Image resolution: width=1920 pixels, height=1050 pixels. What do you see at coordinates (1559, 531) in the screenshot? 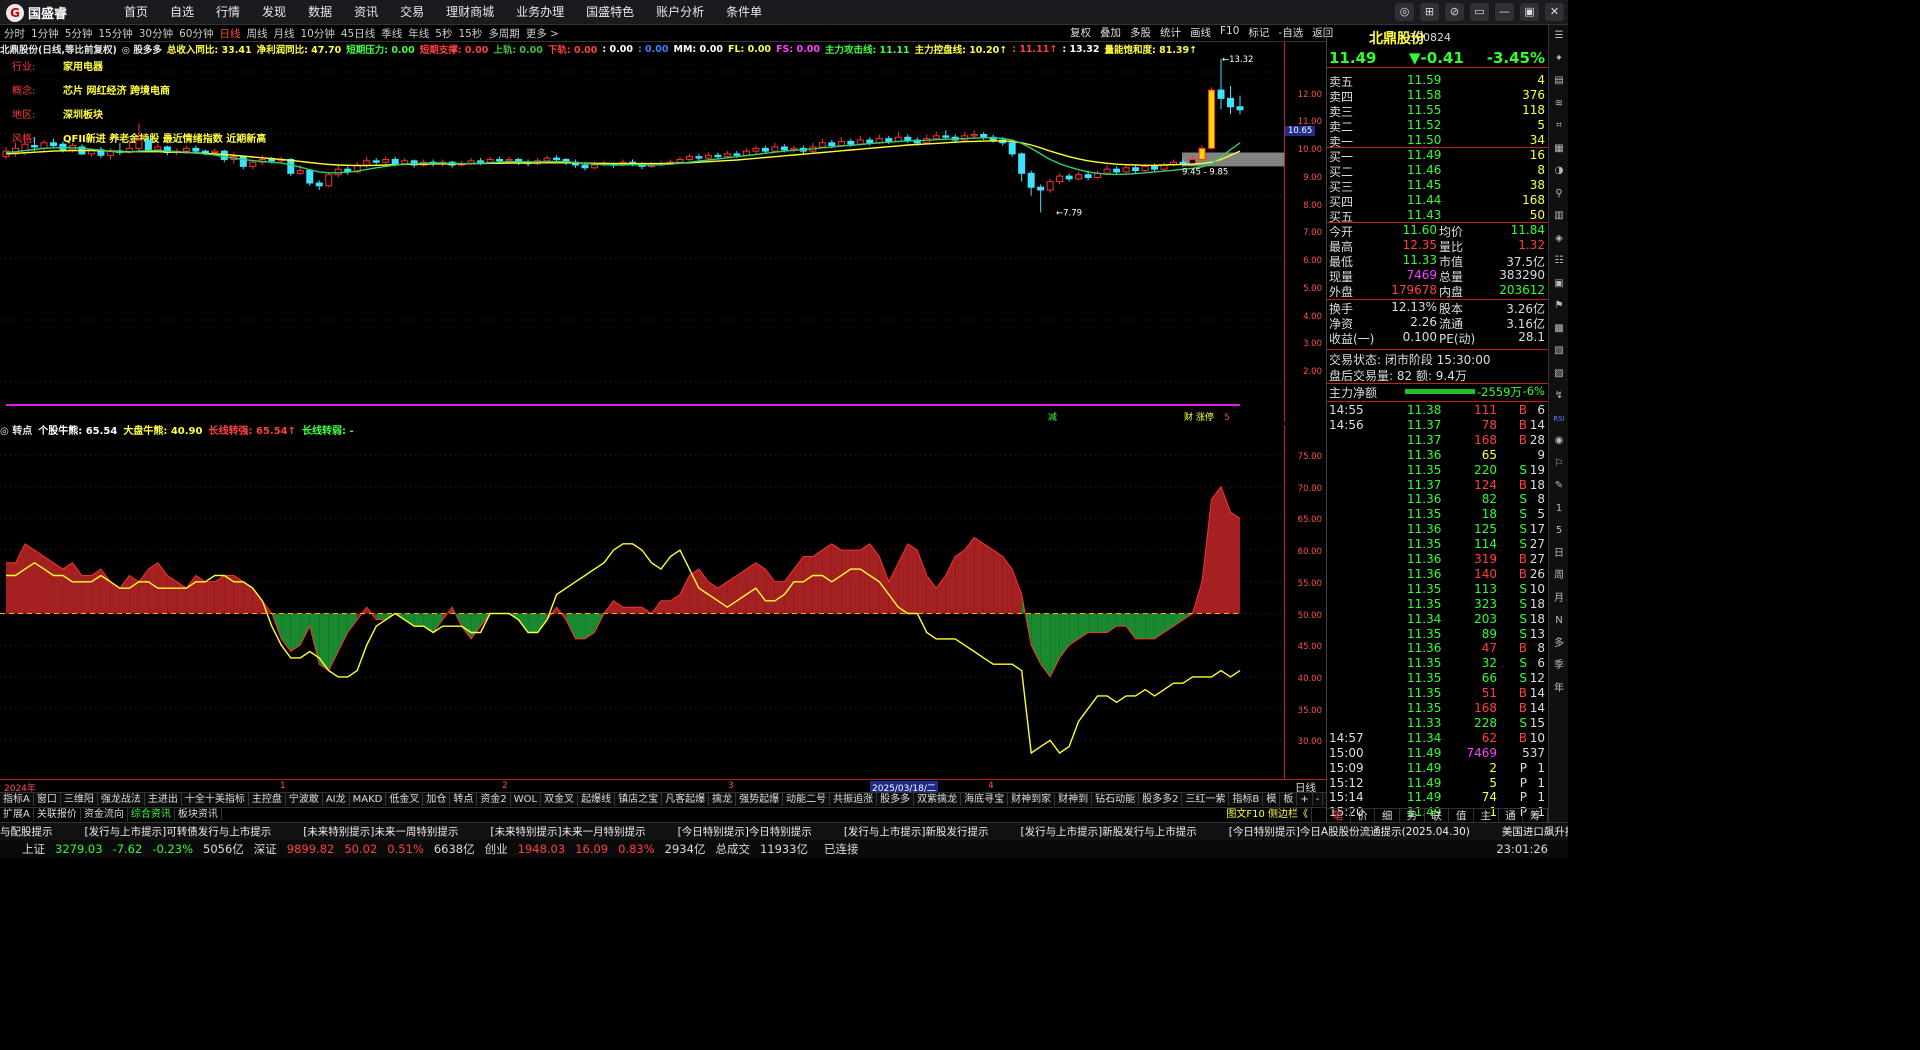
I see `side-tool-icon: 5` at bounding box center [1559, 531].